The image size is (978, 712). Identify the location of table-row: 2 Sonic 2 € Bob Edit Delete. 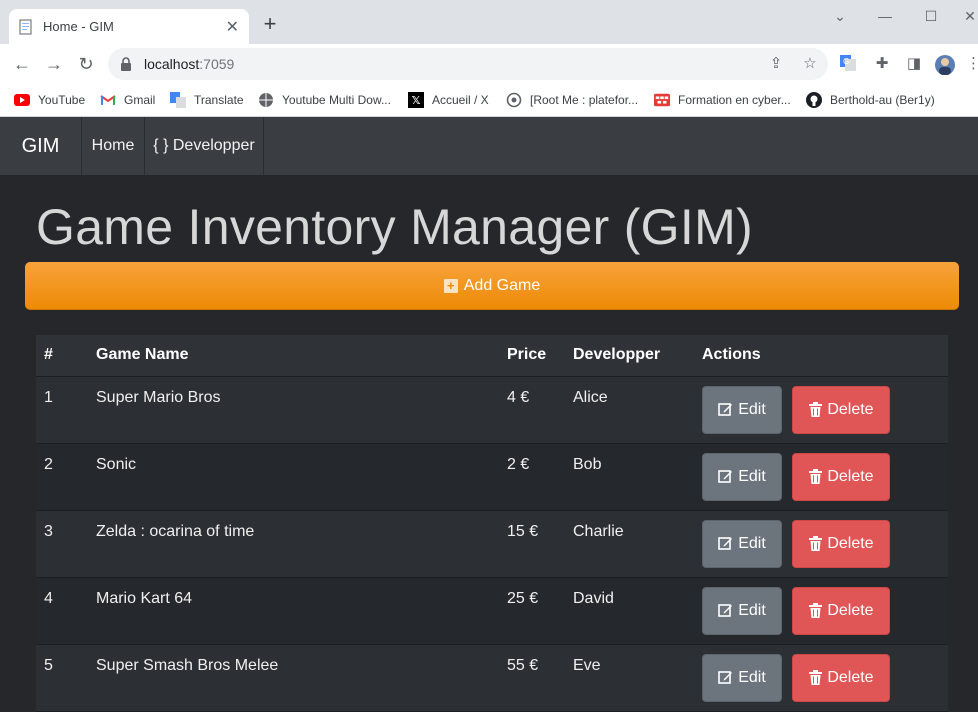
(492, 476).